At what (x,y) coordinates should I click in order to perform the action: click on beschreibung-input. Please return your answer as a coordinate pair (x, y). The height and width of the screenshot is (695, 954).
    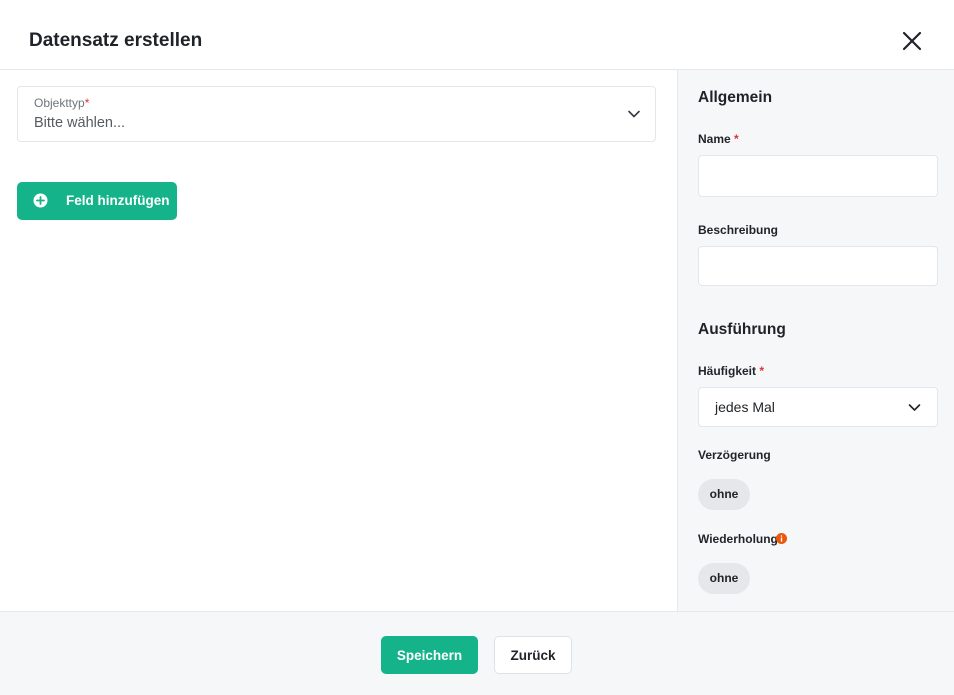
    Looking at the image, I should click on (818, 266).